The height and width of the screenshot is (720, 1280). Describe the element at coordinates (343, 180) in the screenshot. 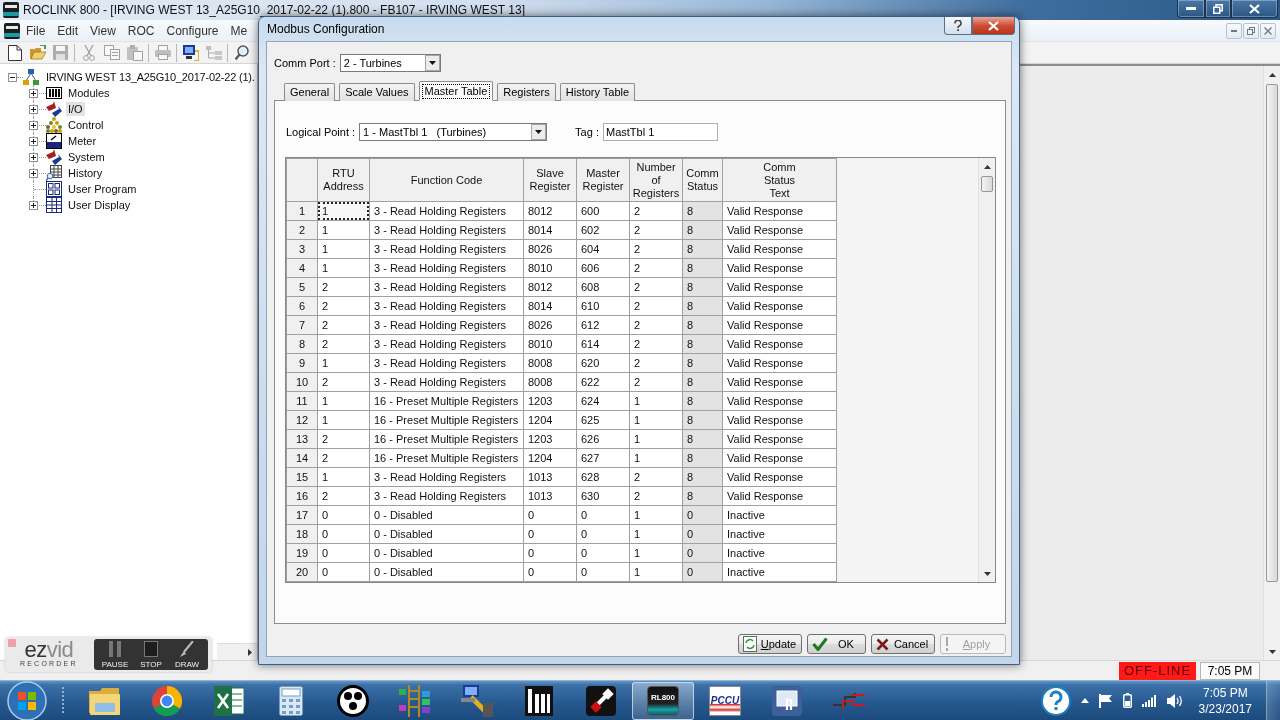

I see `column-header: RTU Address` at that location.